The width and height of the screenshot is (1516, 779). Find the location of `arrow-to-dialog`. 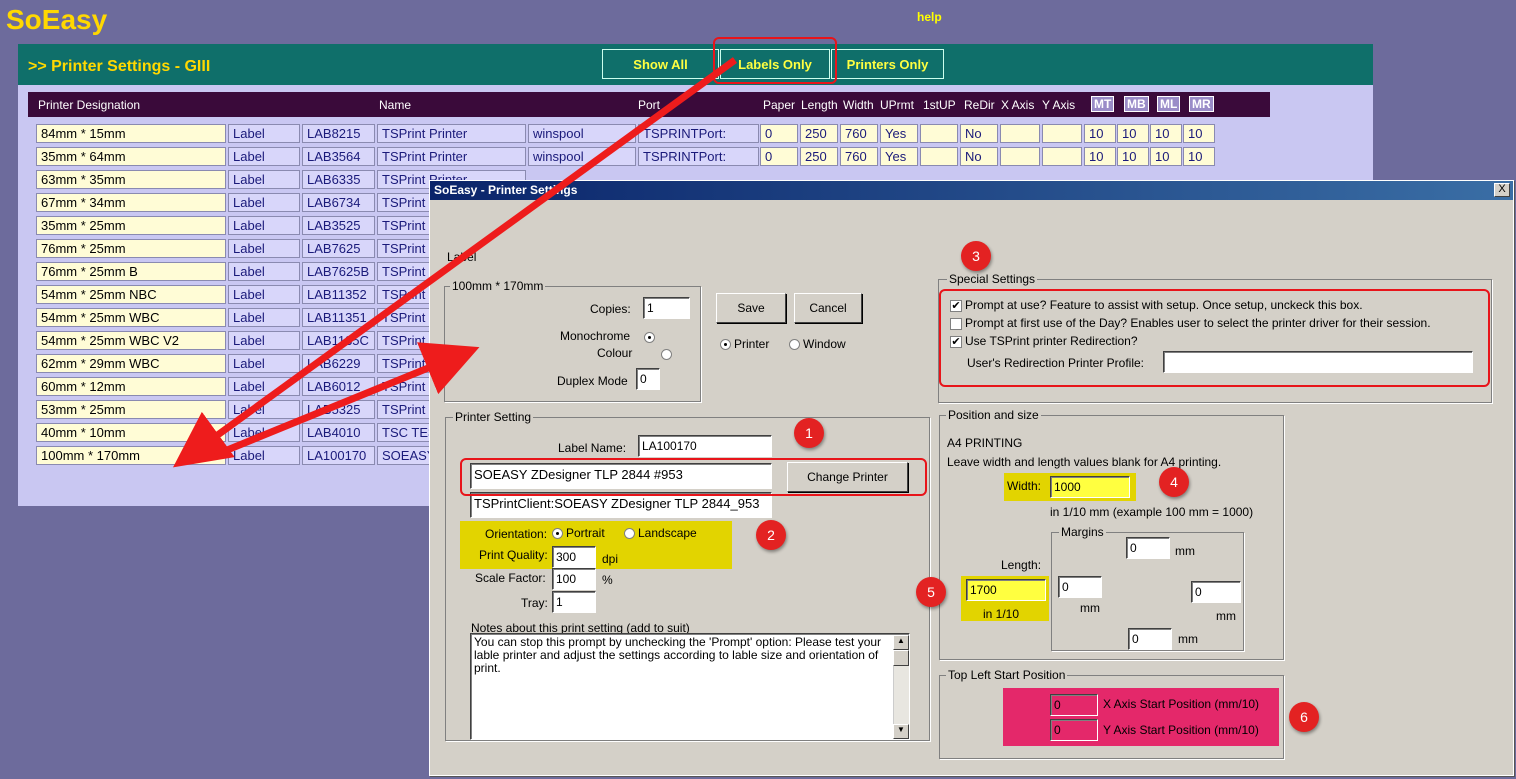

arrow-to-dialog is located at coordinates (346, 400).